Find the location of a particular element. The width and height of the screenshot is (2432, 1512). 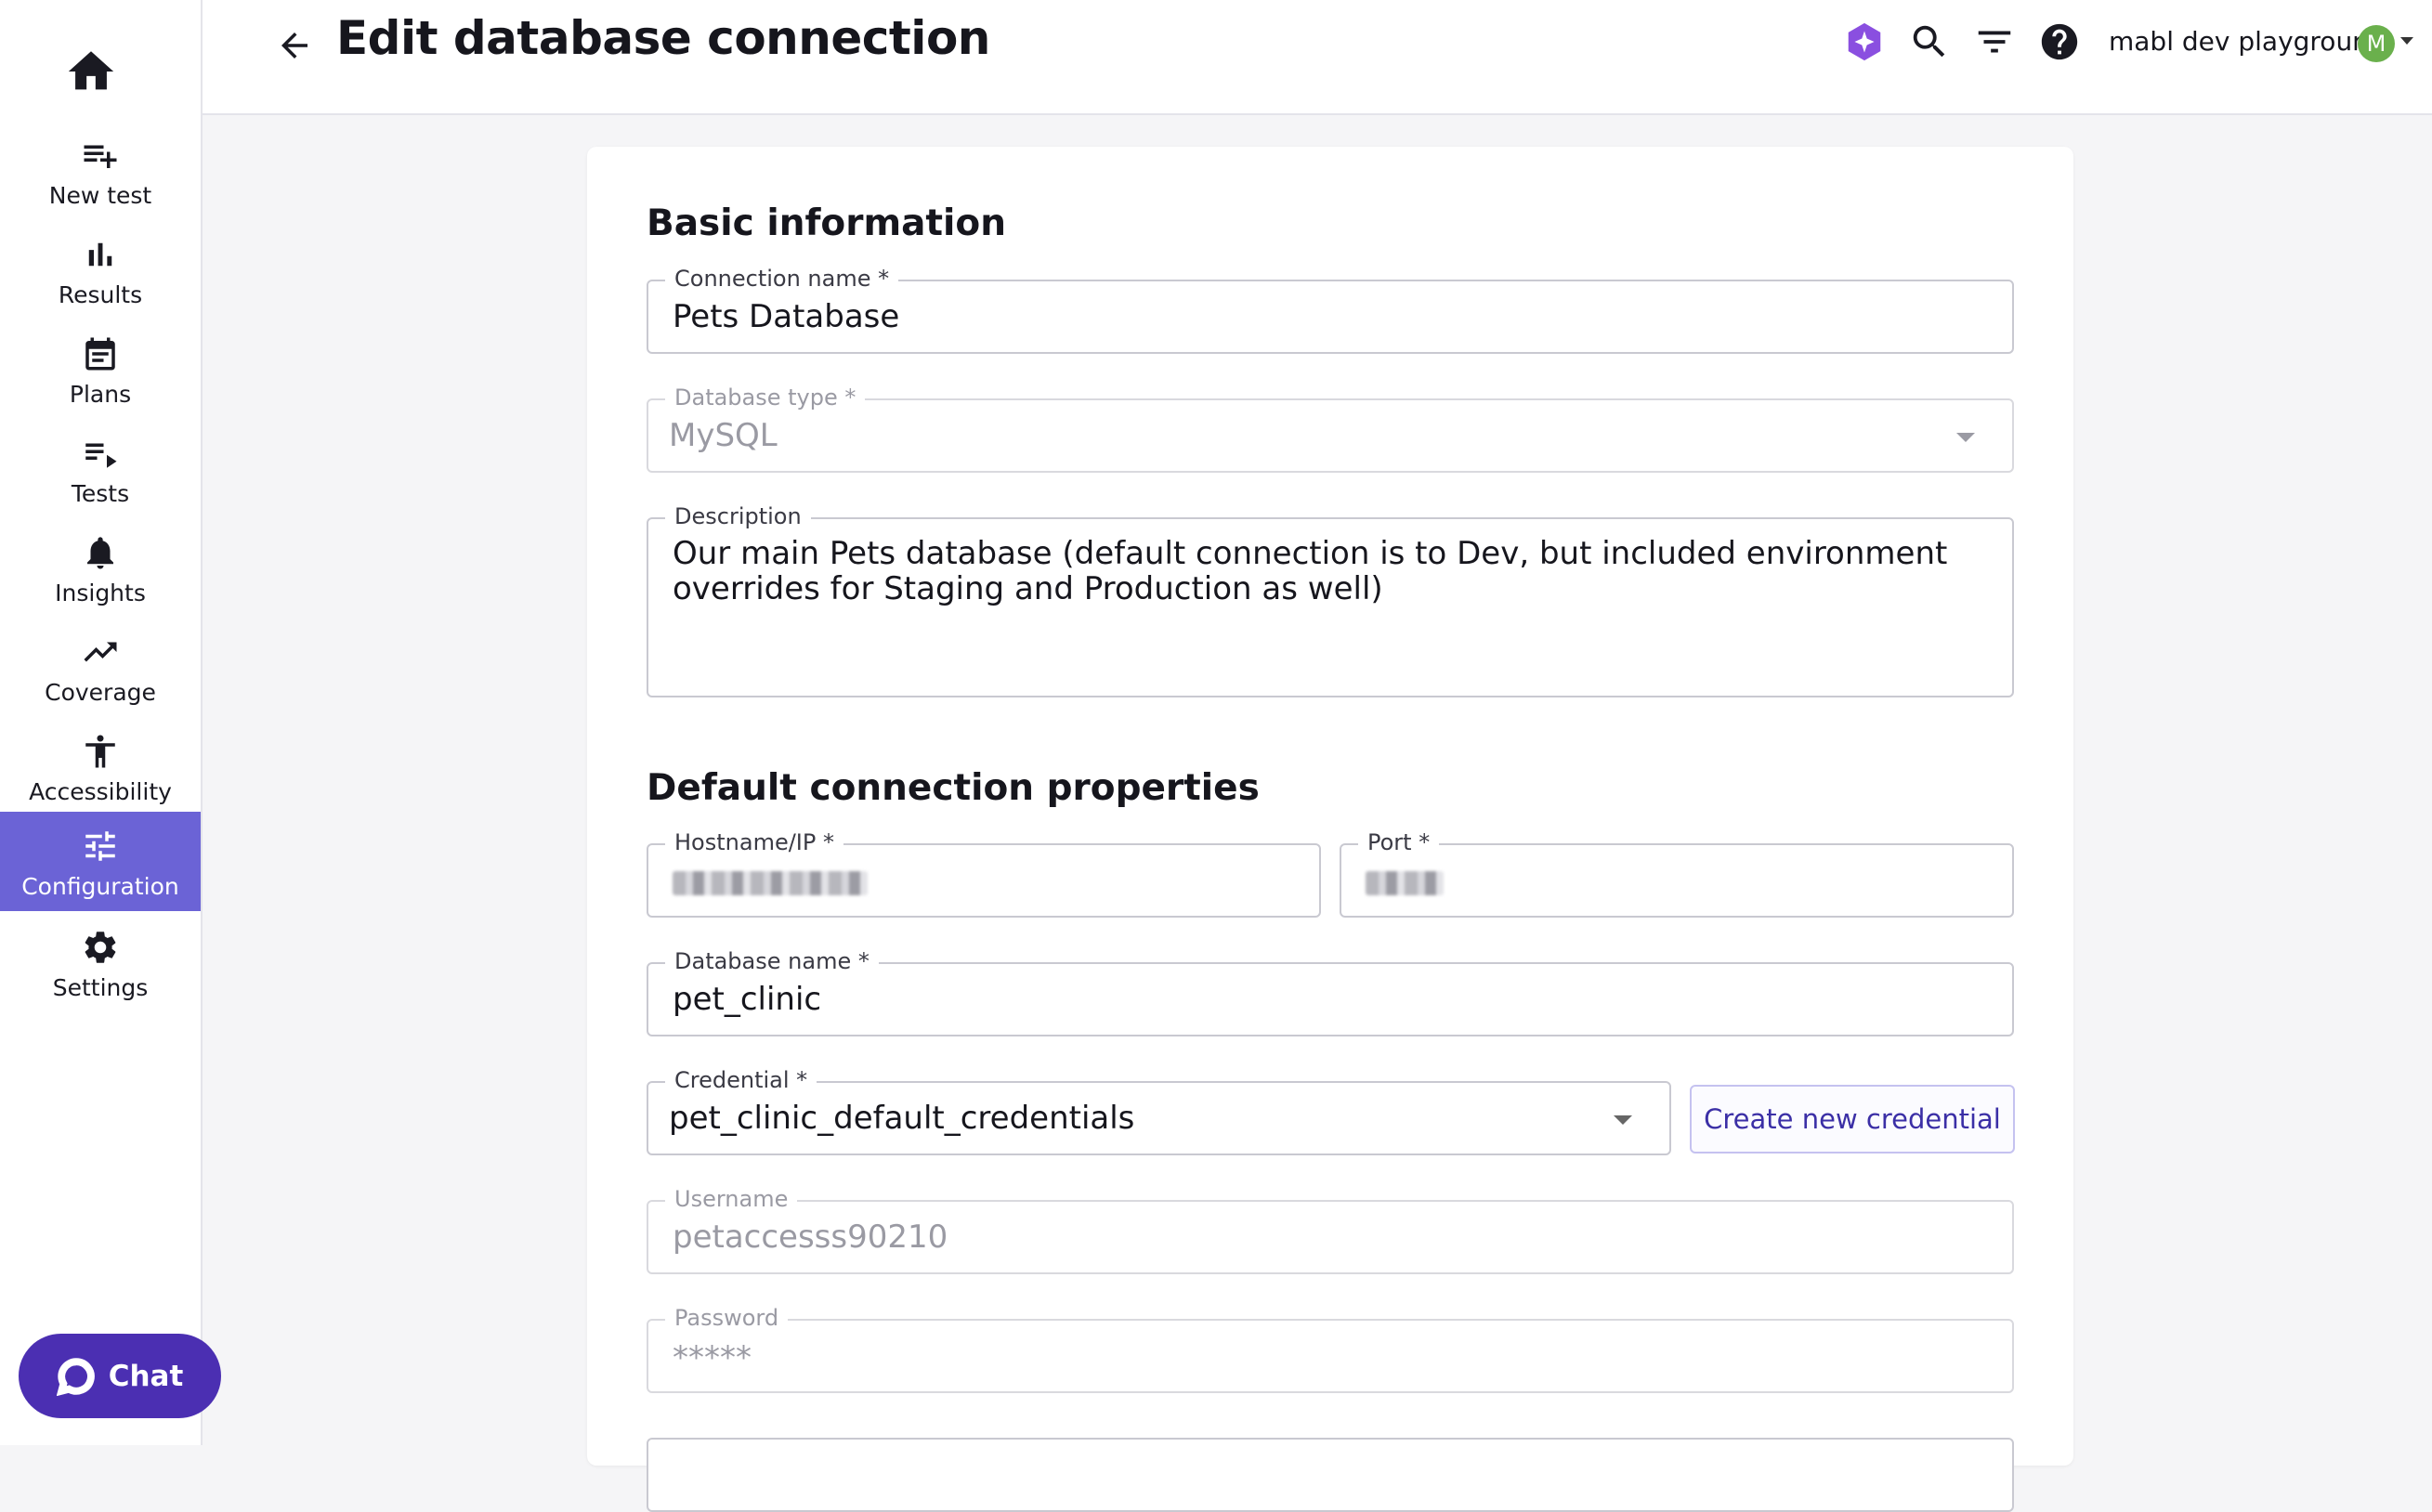

field-label: Username is located at coordinates (731, 1199).